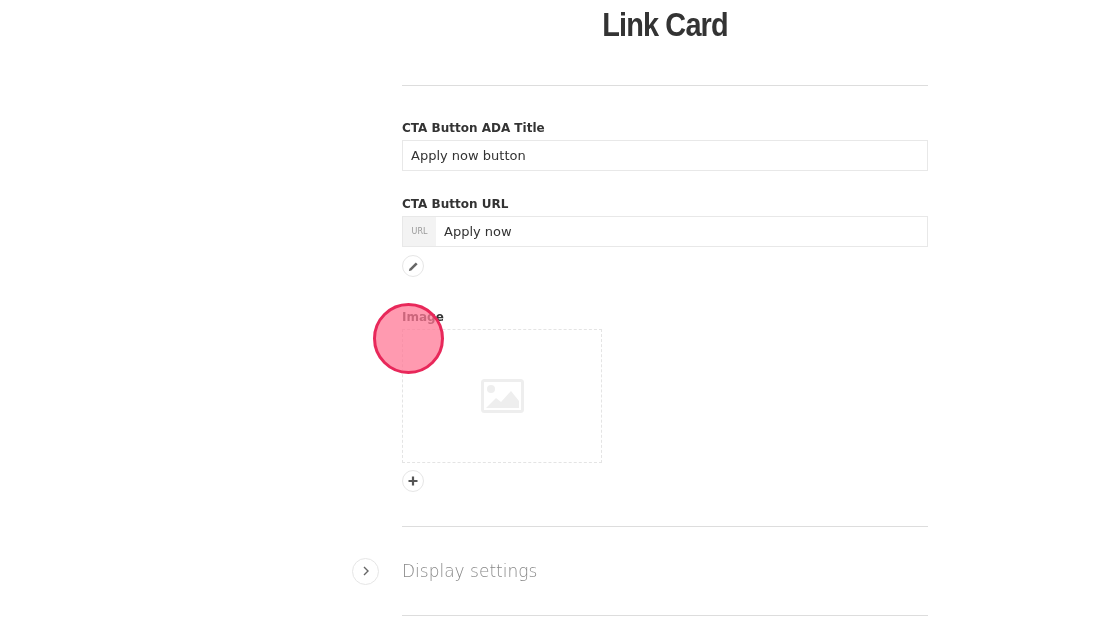 The image size is (1120, 625). What do you see at coordinates (365, 571) in the screenshot?
I see `chevron-icon` at bounding box center [365, 571].